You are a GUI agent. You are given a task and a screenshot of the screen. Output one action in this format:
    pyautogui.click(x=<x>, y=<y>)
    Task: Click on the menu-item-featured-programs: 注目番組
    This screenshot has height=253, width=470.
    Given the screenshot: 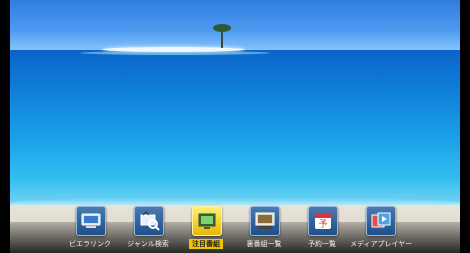 What is the action you would take?
    pyautogui.click(x=206, y=229)
    